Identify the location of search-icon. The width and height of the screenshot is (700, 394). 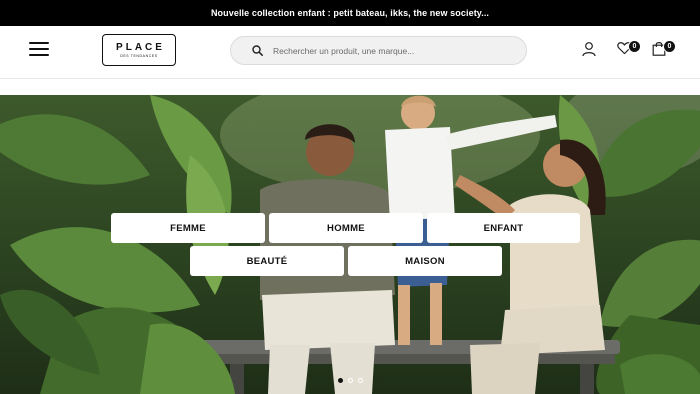
(257, 50).